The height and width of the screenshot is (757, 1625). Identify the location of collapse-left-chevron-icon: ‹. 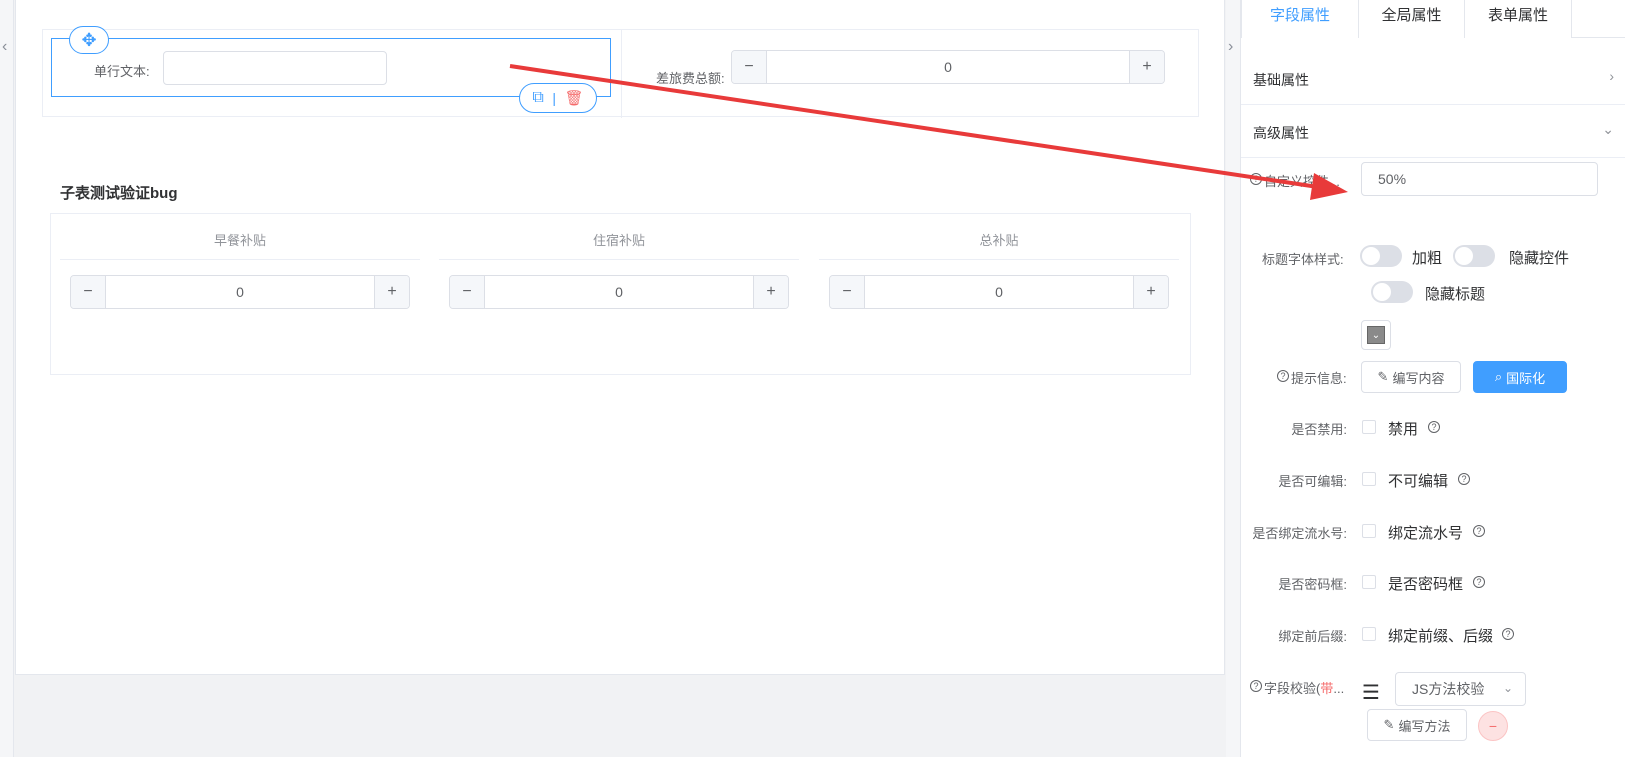
(4, 47).